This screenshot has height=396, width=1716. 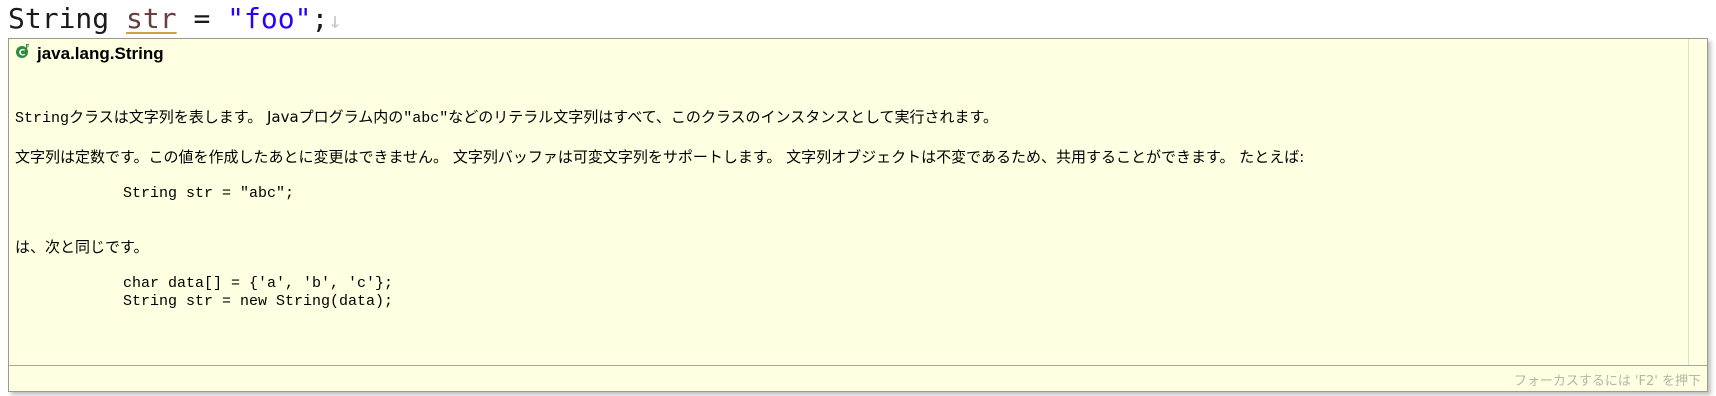 I want to click on link-underline-strip, so click(x=545, y=1).